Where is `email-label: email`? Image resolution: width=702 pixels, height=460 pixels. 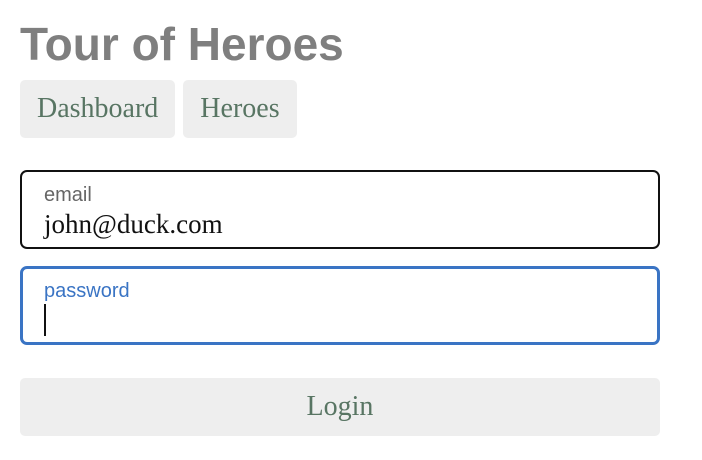 email-label: email is located at coordinates (68, 195).